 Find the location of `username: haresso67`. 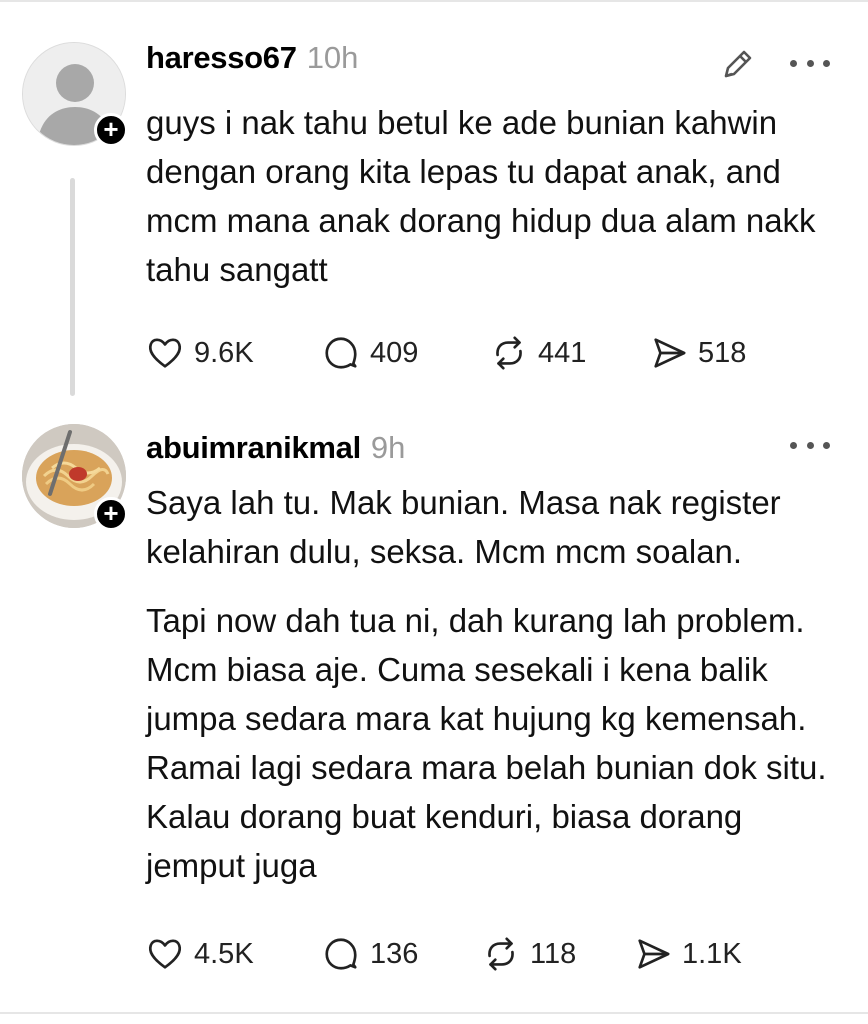

username: haresso67 is located at coordinates (221, 58).